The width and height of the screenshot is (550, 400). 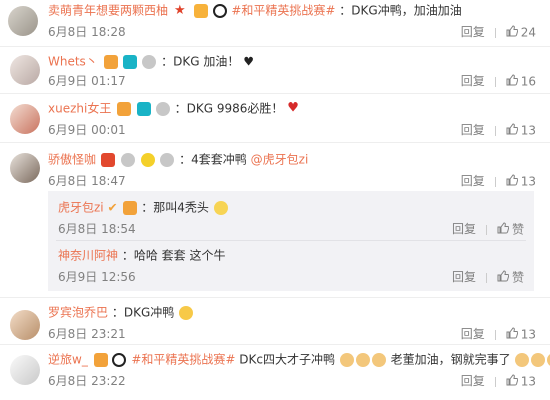 I want to click on mention-link: @虎牙包zi, so click(x=280, y=160).